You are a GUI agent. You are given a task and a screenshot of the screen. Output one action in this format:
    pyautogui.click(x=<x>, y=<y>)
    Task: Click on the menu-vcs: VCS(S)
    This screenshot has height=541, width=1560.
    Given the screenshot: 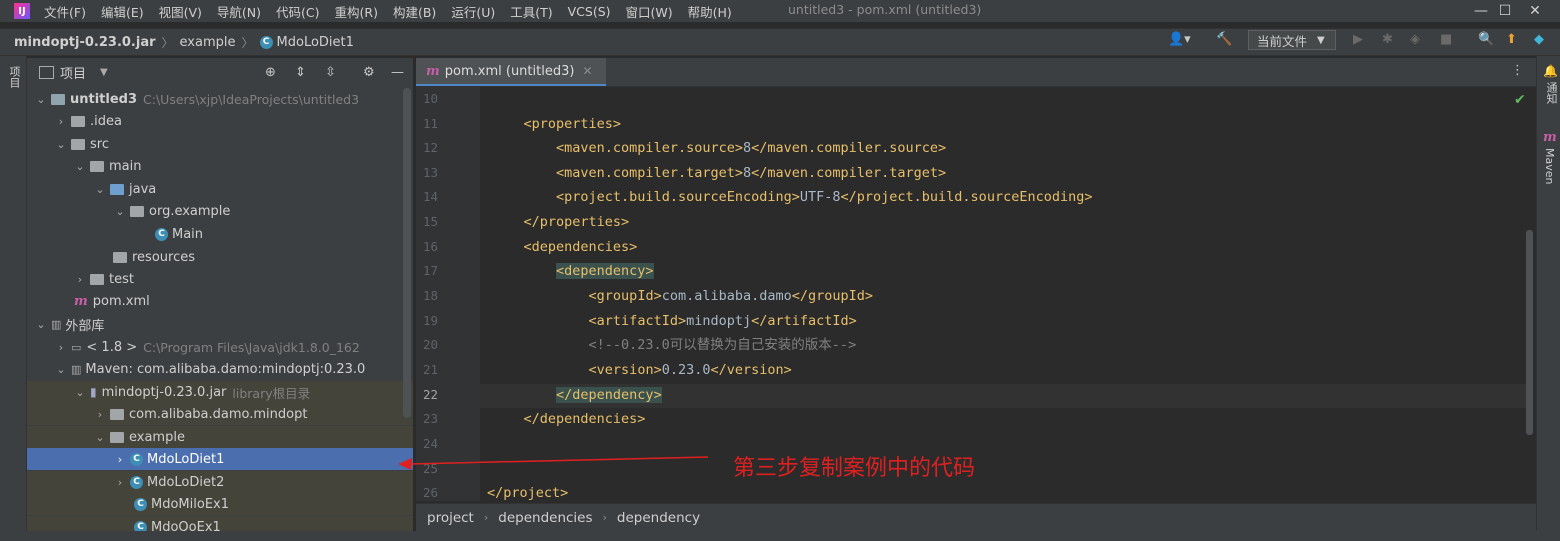 What is the action you would take?
    pyautogui.click(x=589, y=11)
    